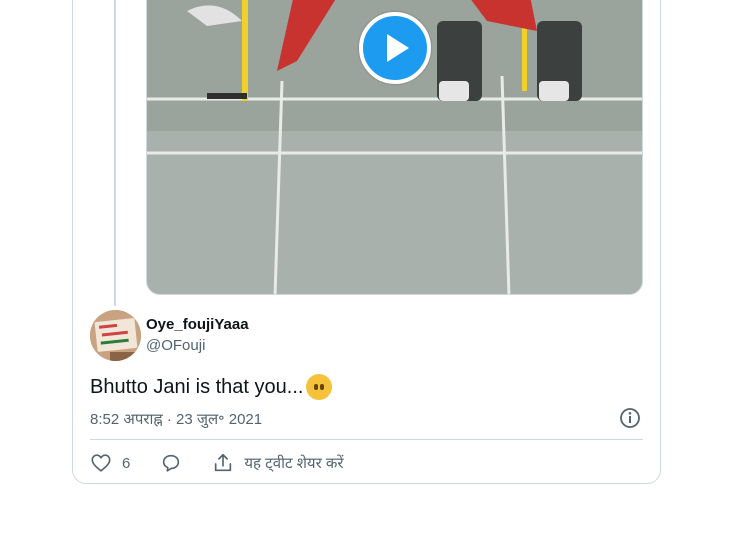 The image size is (730, 548). Describe the element at coordinates (366, 439) in the screenshot. I see `divider` at that location.